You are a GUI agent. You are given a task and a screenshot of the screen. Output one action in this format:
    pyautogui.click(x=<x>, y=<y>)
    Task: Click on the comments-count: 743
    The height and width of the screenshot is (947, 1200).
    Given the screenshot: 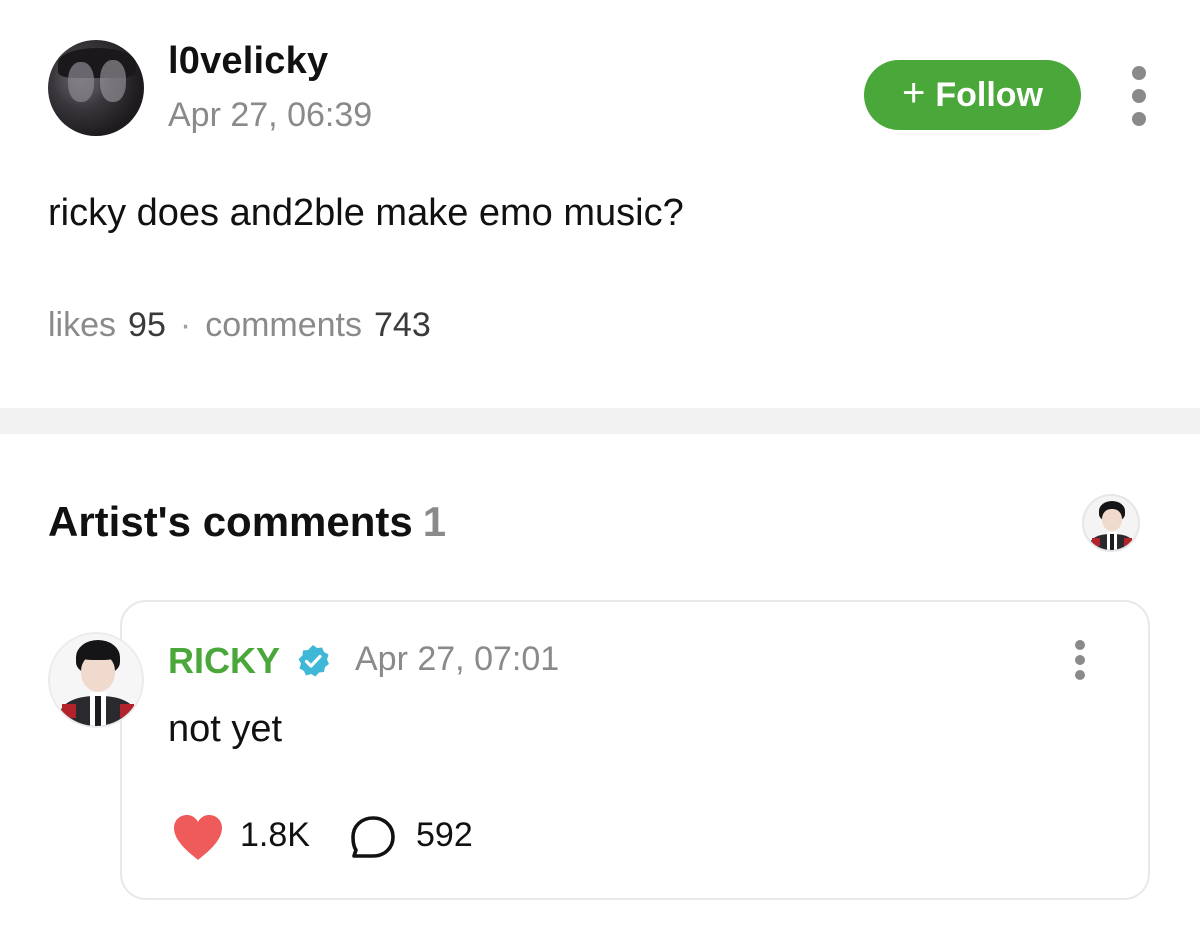 What is the action you would take?
    pyautogui.click(x=402, y=325)
    